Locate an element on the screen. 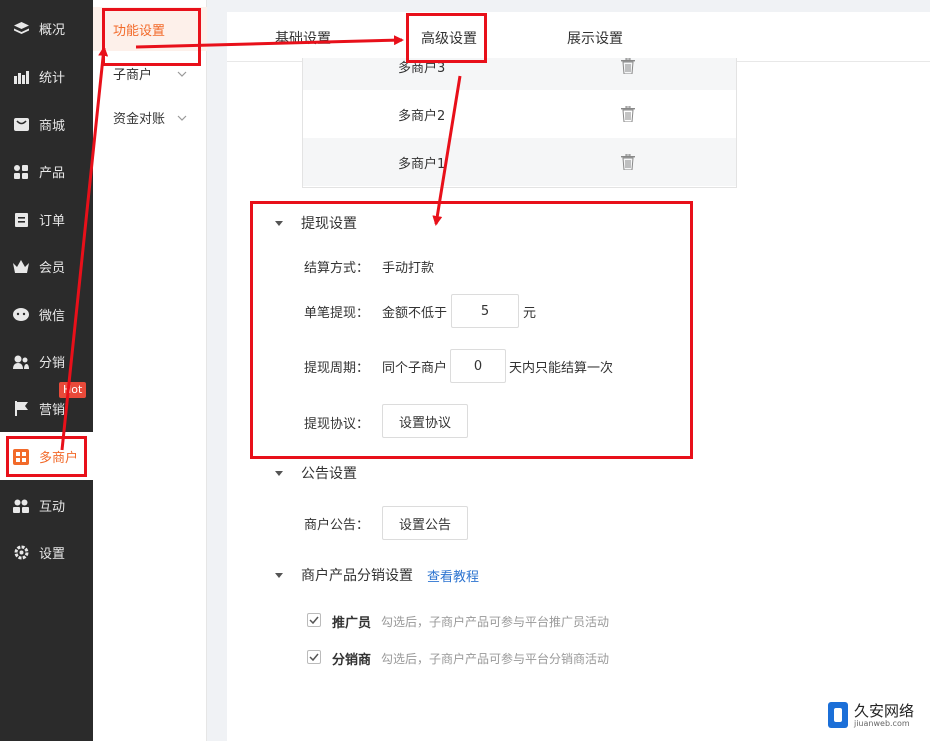  distributor-hint: 勾选后，子商户产品可参与平台分销商活动 is located at coordinates (495, 659).